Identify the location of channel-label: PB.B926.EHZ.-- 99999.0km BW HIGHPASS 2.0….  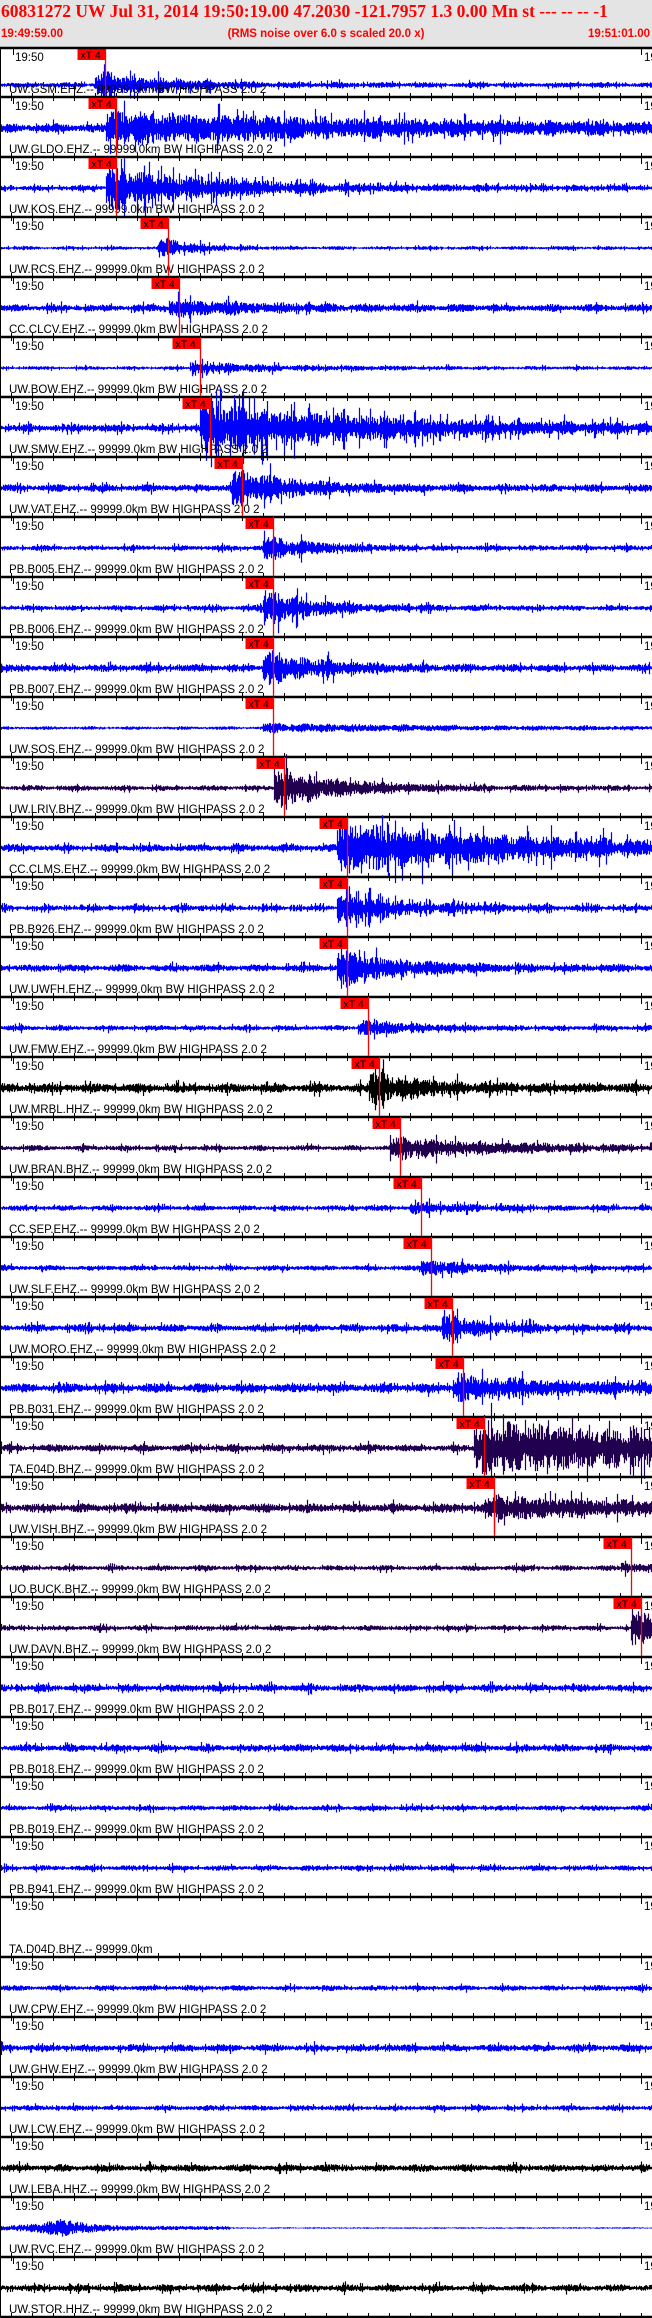
(136, 930).